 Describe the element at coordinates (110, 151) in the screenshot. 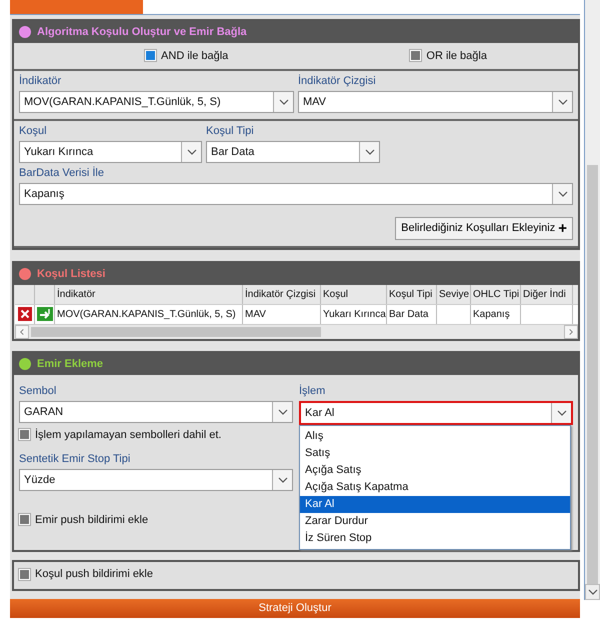

I see `dropdown: Yukarı Kırınca` at that location.